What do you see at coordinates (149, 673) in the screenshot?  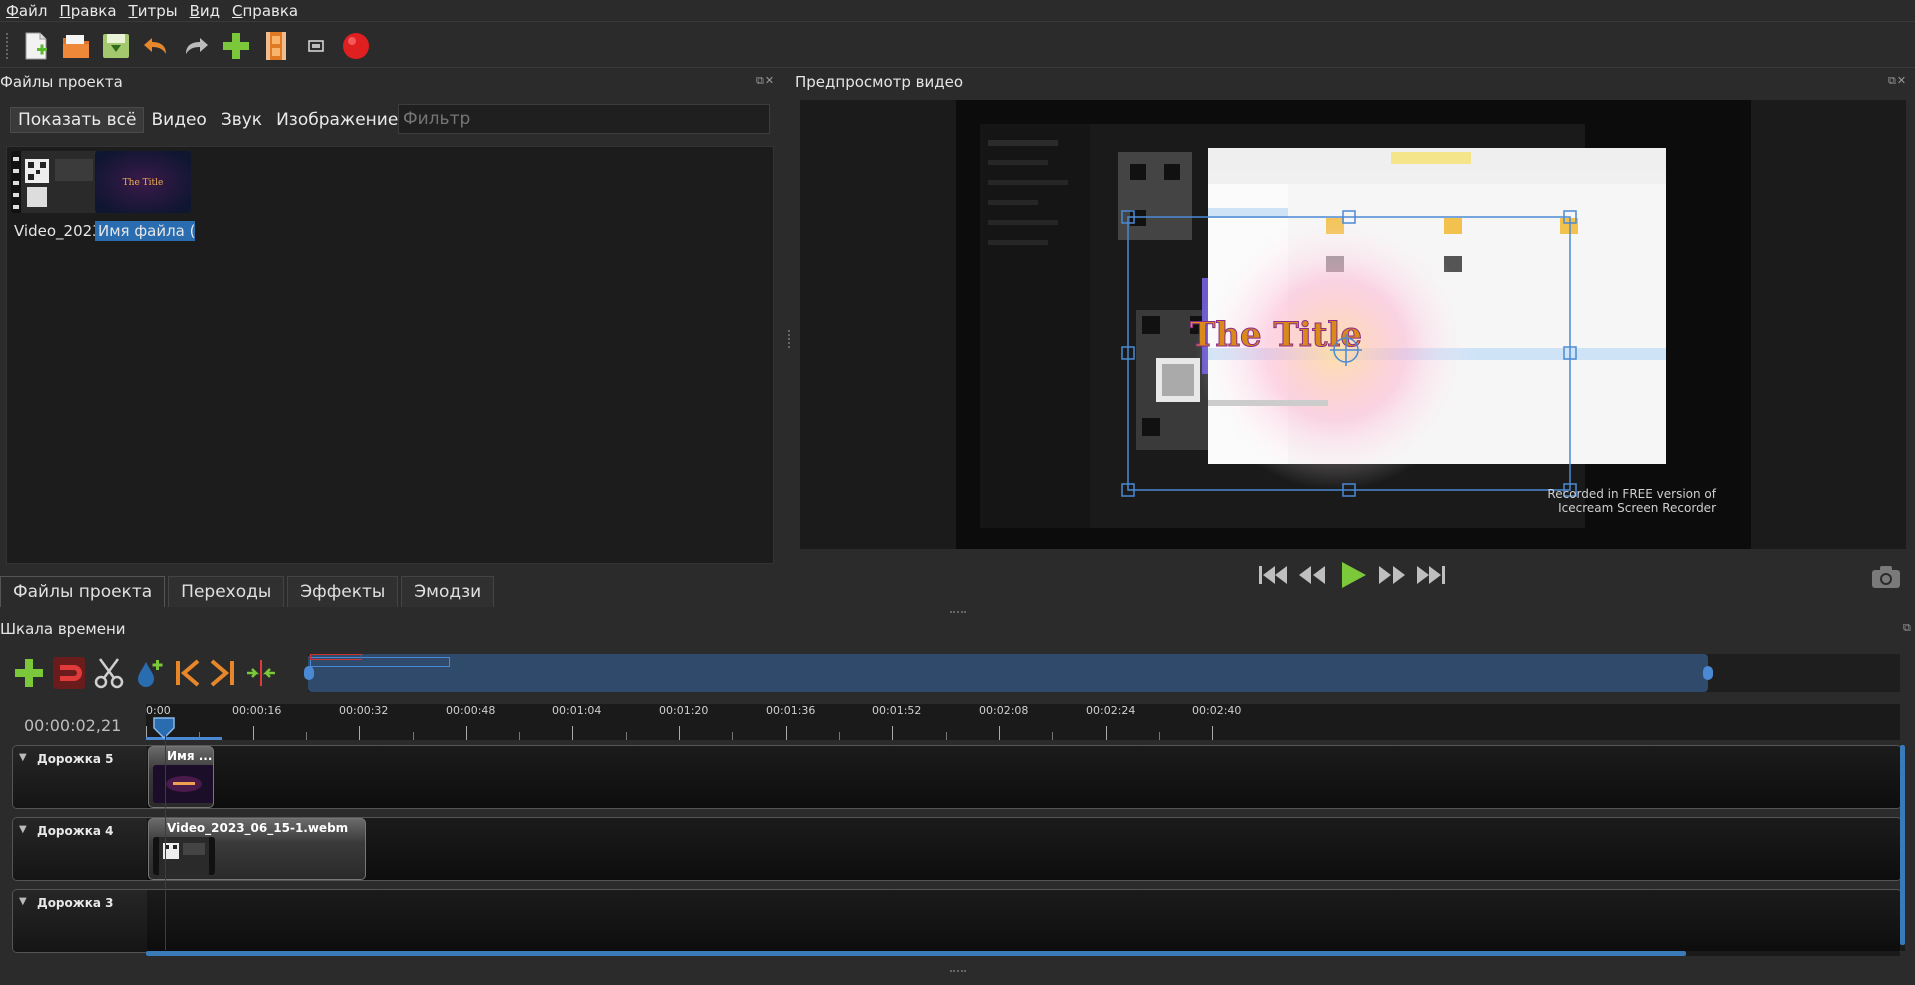 I see `add-marker-icon` at bounding box center [149, 673].